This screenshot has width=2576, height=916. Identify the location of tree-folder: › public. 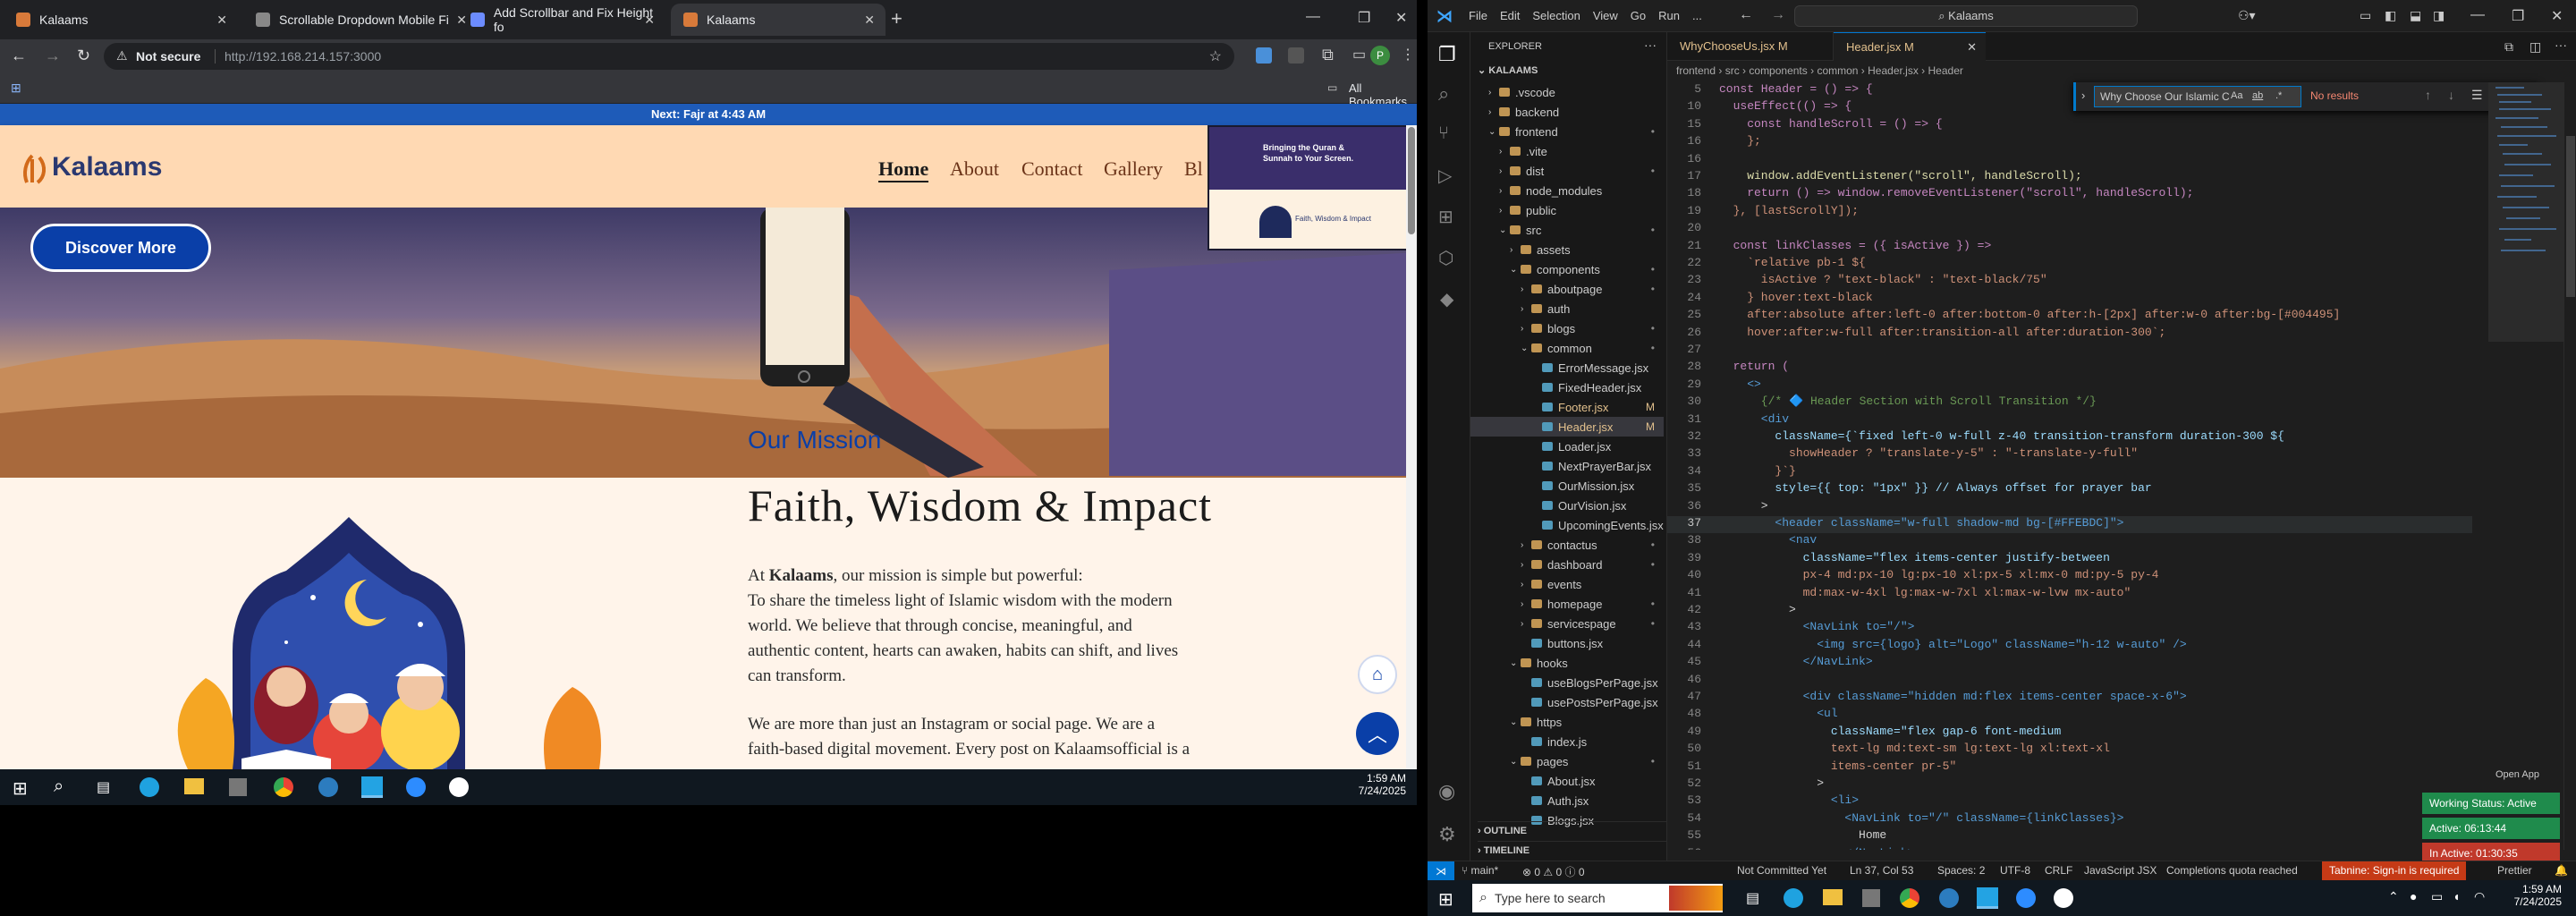
(1567, 210).